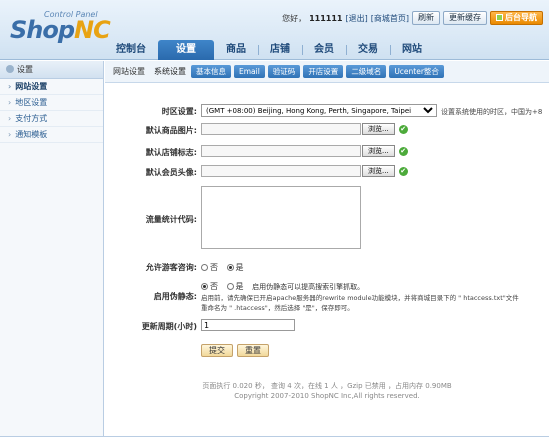 Image resolution: width=549 pixels, height=442 pixels. What do you see at coordinates (416, 71) in the screenshot?
I see `tab-ucenter: Ucenter整合` at bounding box center [416, 71].